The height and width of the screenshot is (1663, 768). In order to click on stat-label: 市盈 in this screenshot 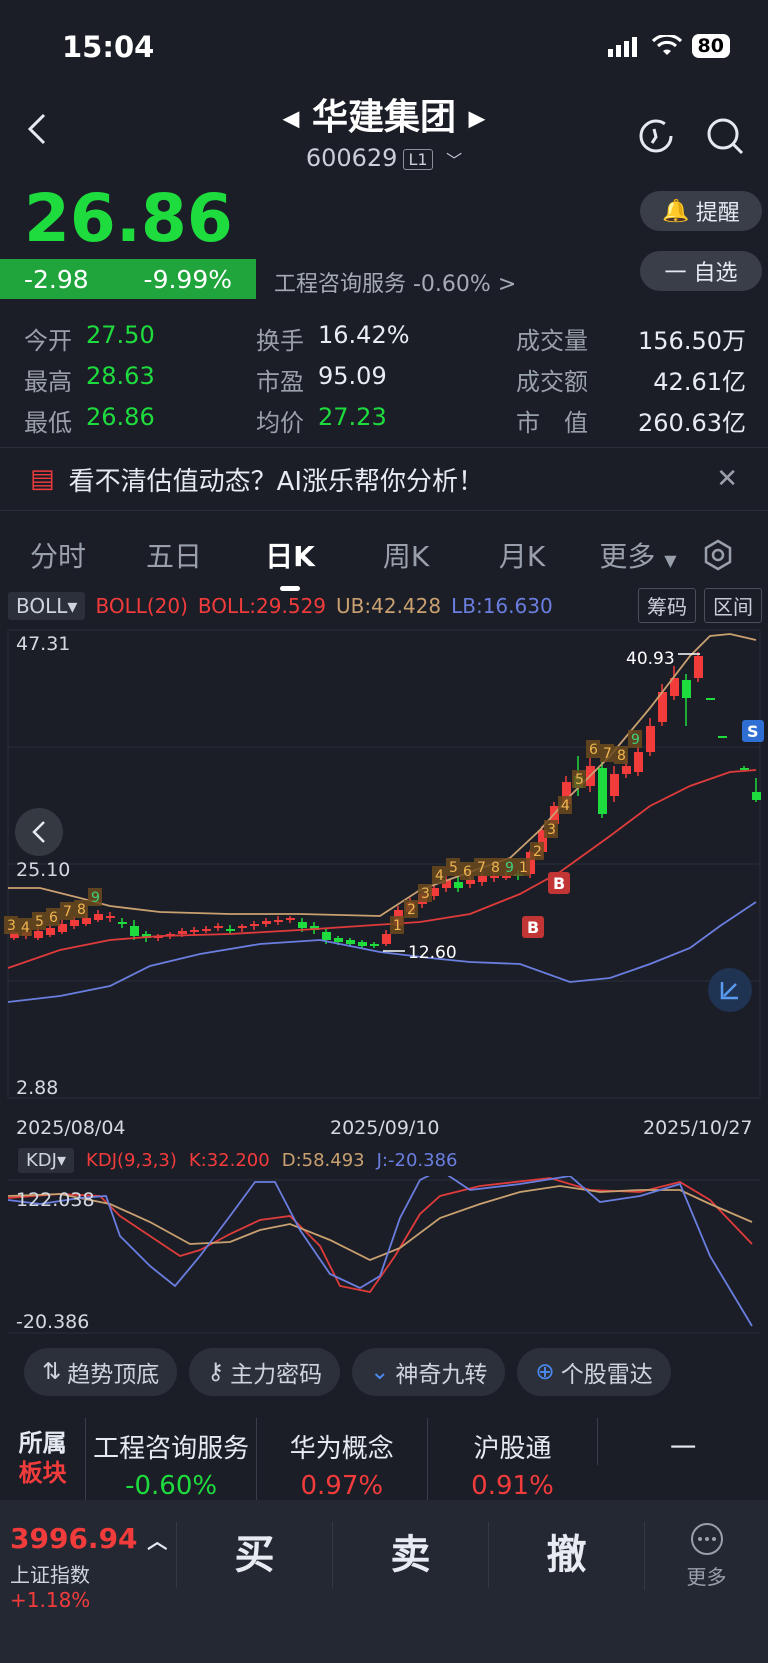, I will do `click(280, 382)`.